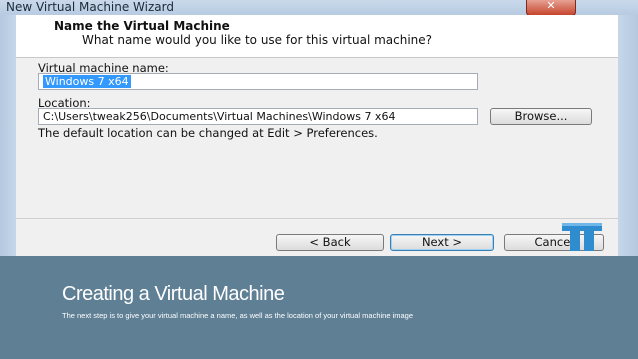 This screenshot has width=638, height=359. Describe the element at coordinates (317, 218) in the screenshot. I see `footer-separator` at that location.